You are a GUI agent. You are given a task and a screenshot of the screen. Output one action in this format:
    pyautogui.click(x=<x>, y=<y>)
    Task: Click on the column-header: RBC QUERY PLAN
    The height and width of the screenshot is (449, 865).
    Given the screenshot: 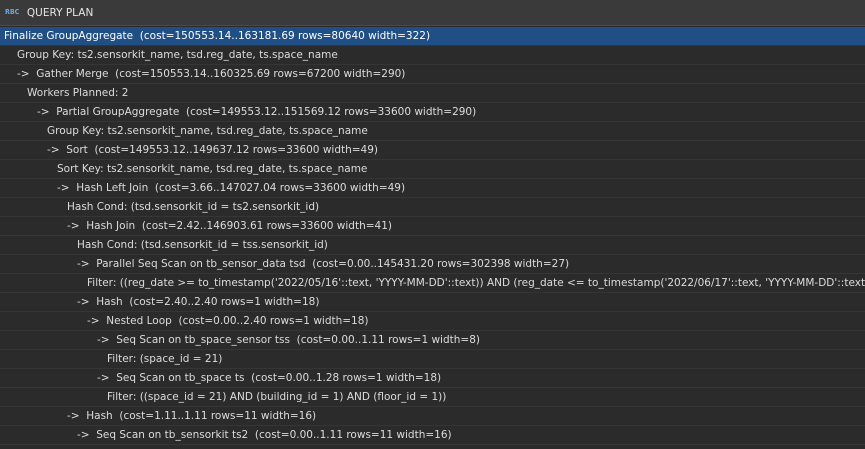 What is the action you would take?
    pyautogui.click(x=432, y=13)
    